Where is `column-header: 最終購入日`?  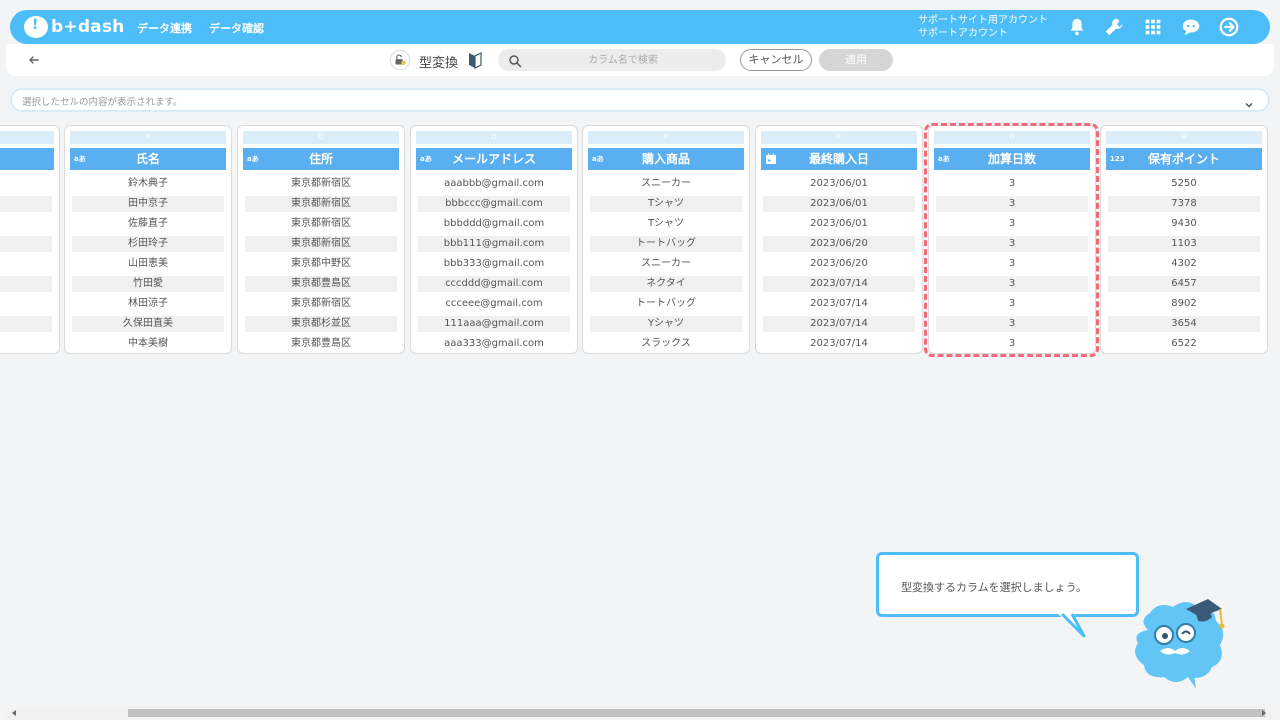
column-header: 最終購入日 is located at coordinates (839, 159).